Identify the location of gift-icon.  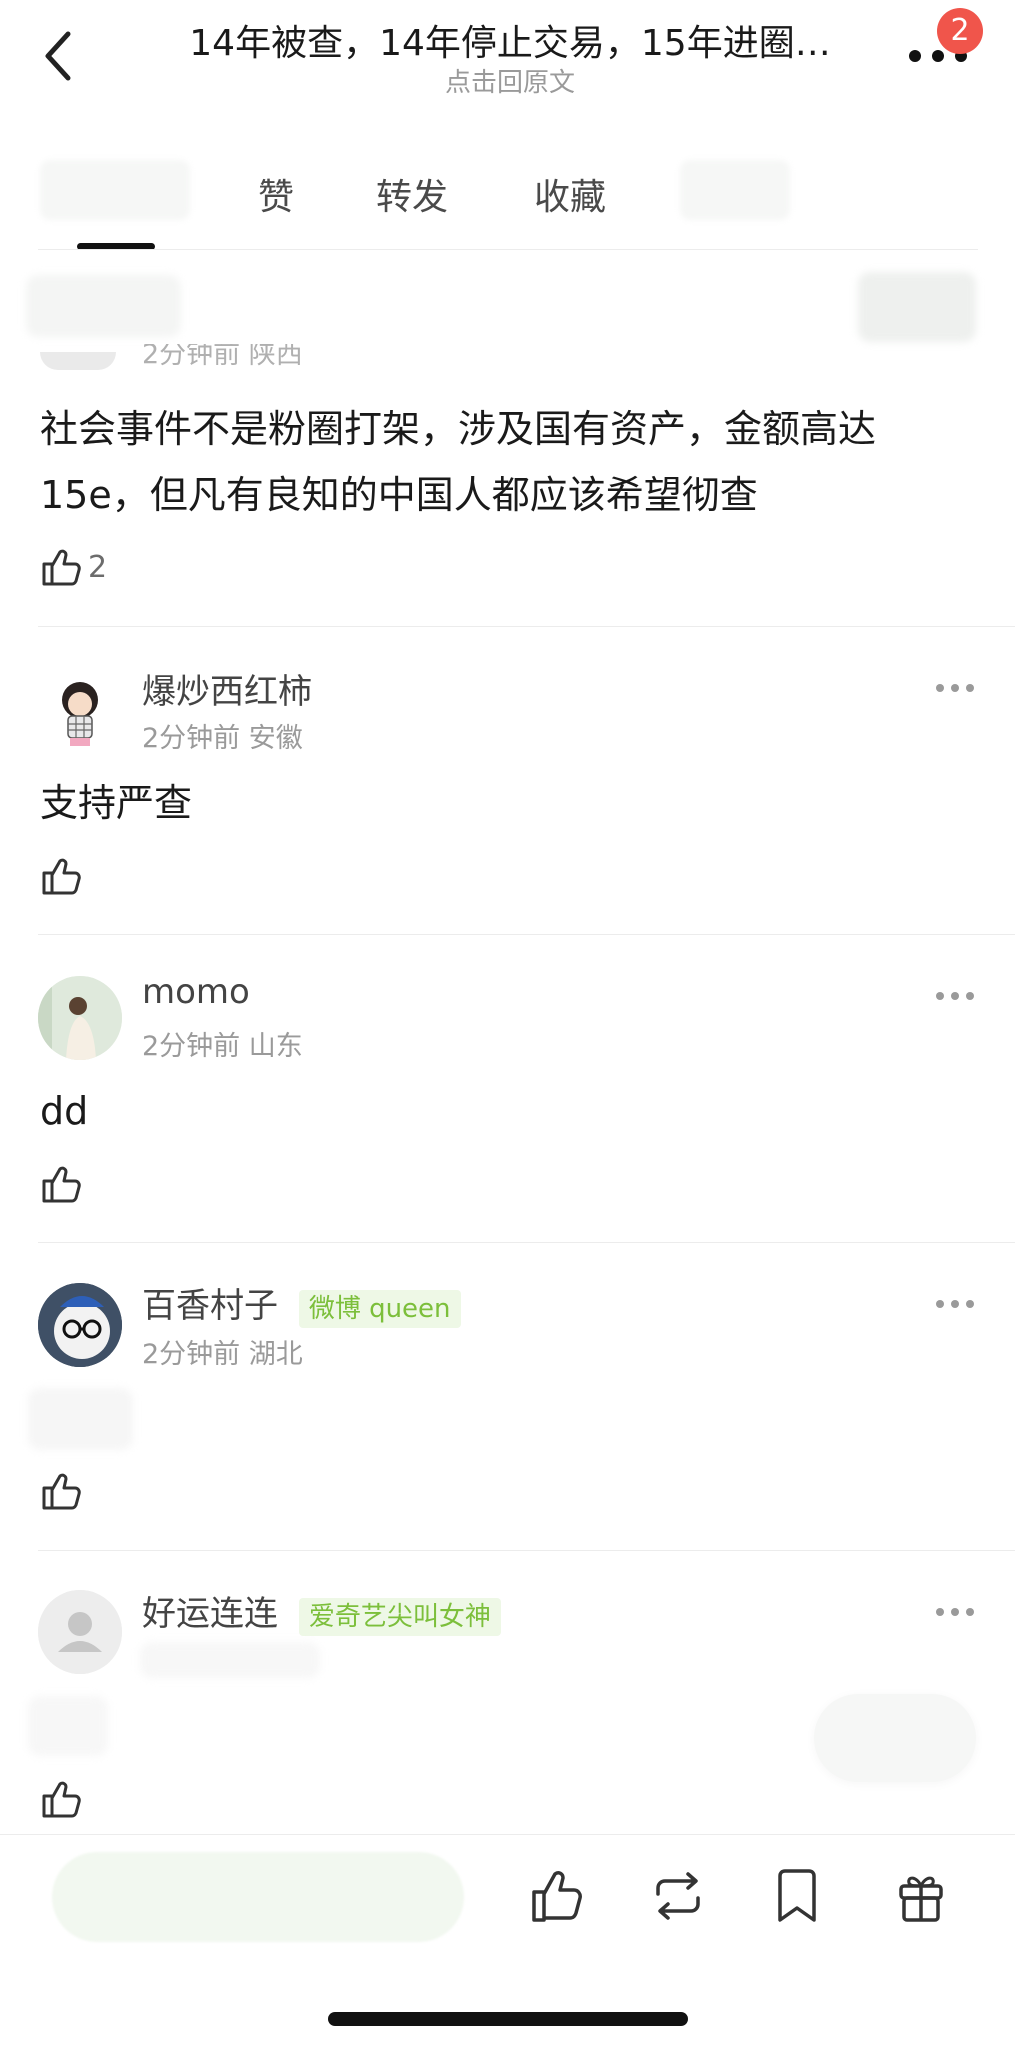
(921, 1899).